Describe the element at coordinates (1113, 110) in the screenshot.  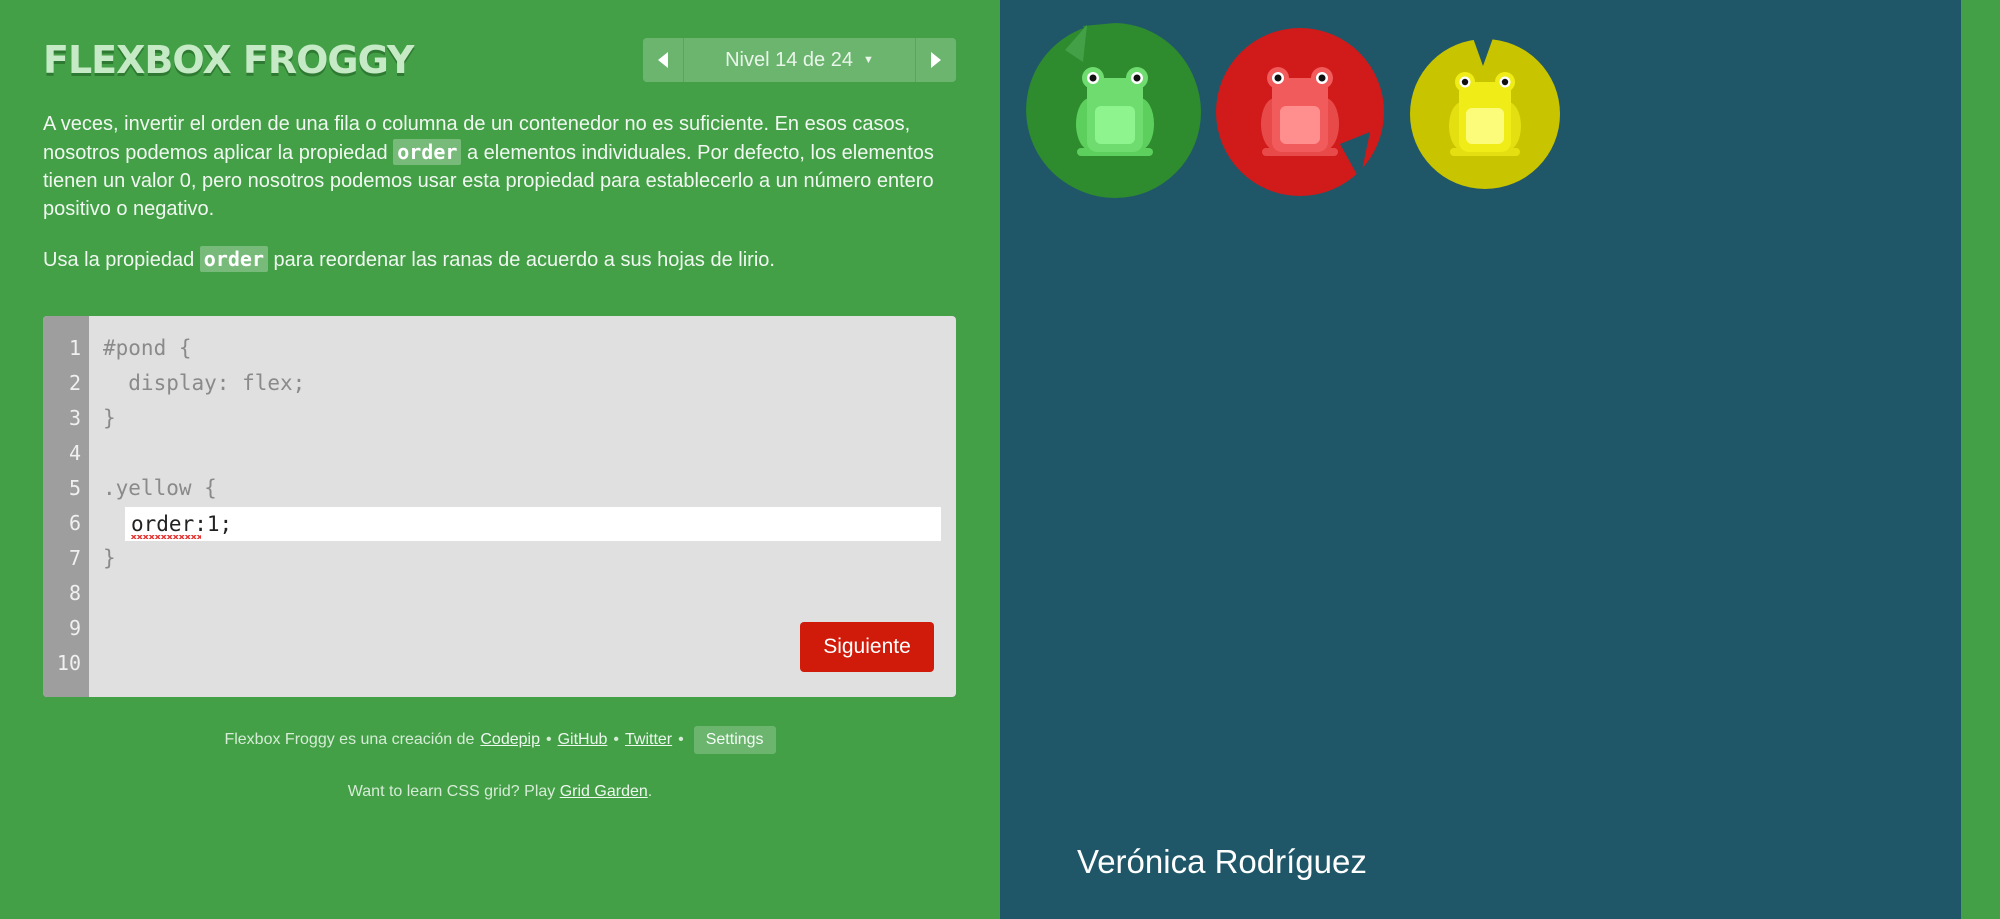
I see `green-lilypad-frog` at that location.